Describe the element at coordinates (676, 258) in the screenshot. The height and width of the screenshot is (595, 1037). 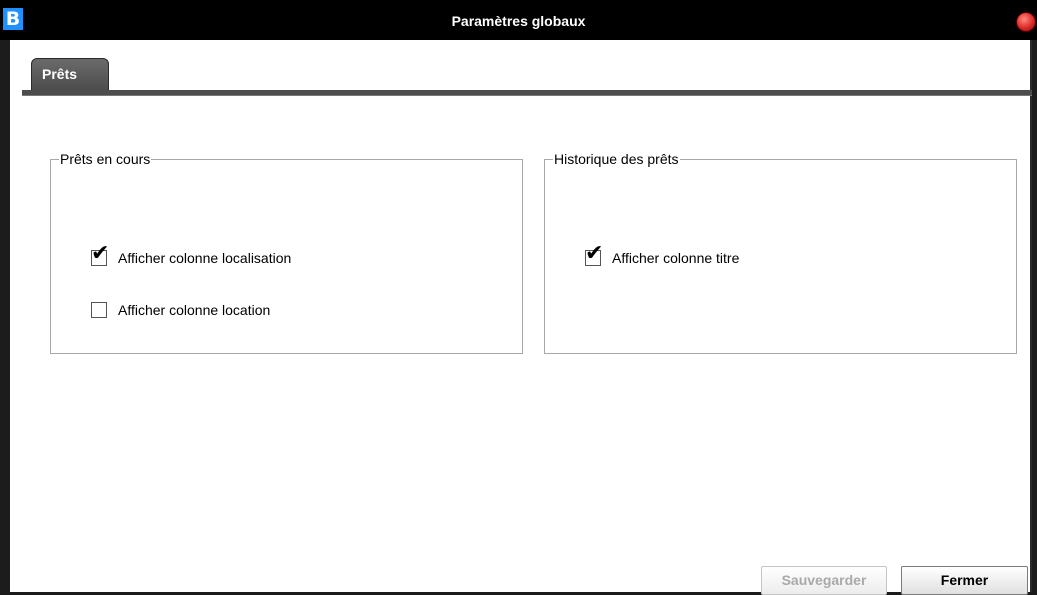
I see `checkbox-label: Afficher colonne titre` at that location.